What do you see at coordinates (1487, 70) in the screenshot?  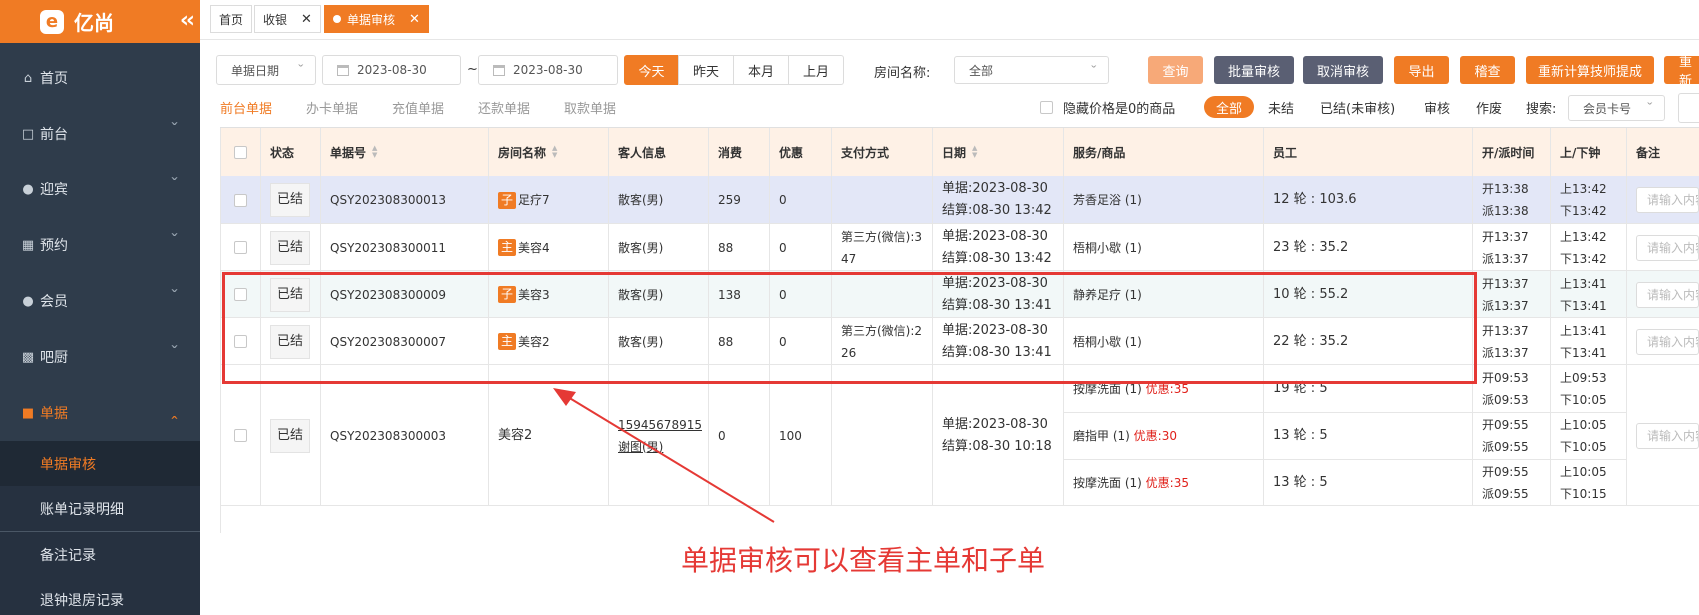 I see `inspect-button: 稽查` at bounding box center [1487, 70].